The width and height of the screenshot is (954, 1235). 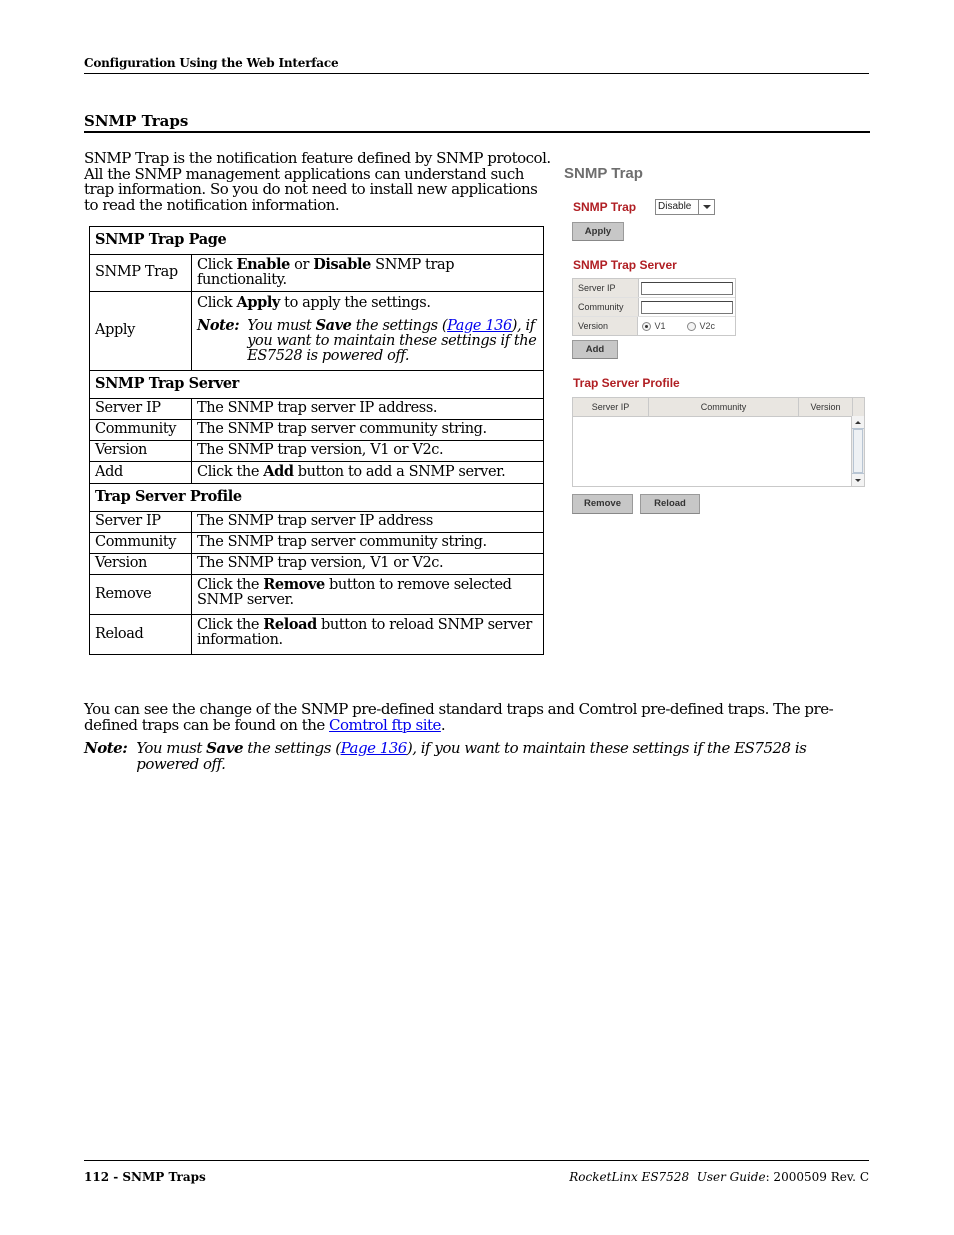 I want to click on trap-server-form: Server IP Community Version V1 V2c, so click(x=654, y=307).